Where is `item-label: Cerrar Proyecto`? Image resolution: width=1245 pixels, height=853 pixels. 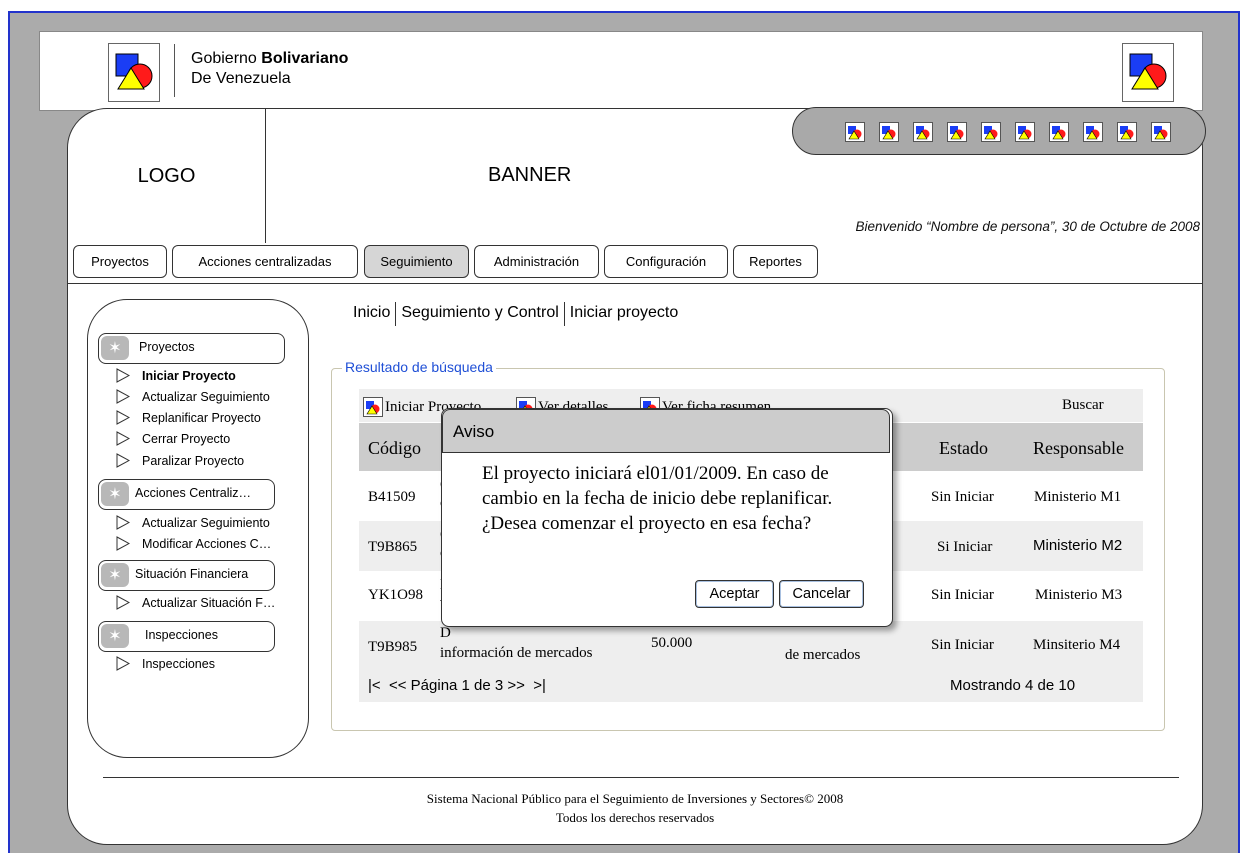
item-label: Cerrar Proyecto is located at coordinates (186, 438).